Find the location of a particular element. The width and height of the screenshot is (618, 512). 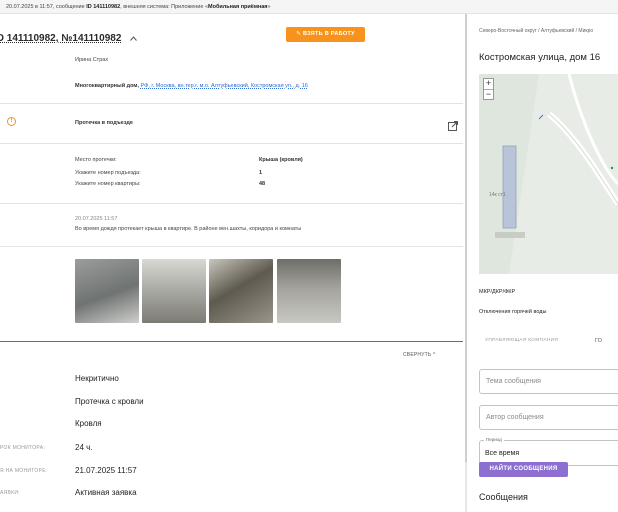

author-placeholder: Автор сообщения is located at coordinates (515, 417).